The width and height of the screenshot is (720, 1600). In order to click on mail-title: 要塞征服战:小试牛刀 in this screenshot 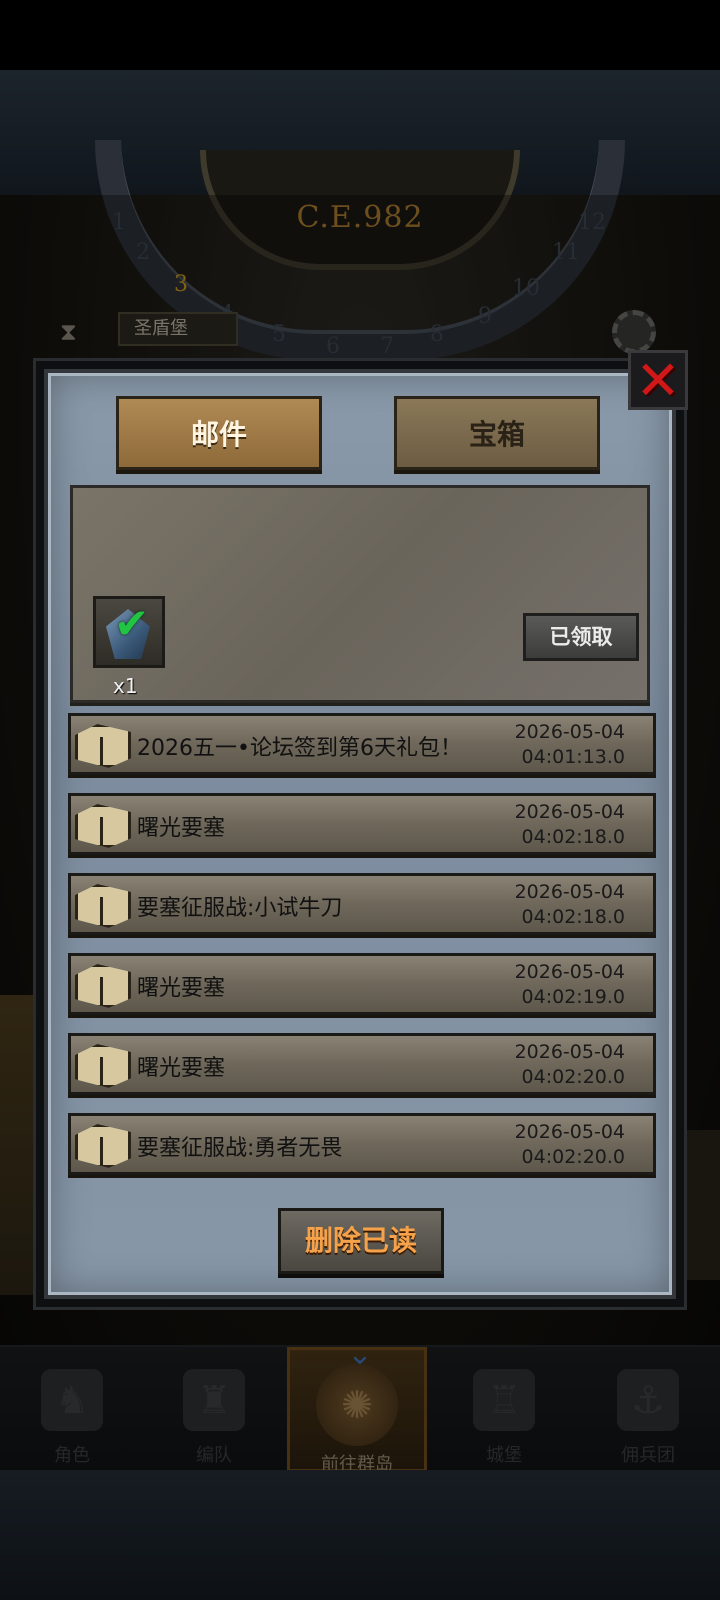, I will do `click(240, 908)`.